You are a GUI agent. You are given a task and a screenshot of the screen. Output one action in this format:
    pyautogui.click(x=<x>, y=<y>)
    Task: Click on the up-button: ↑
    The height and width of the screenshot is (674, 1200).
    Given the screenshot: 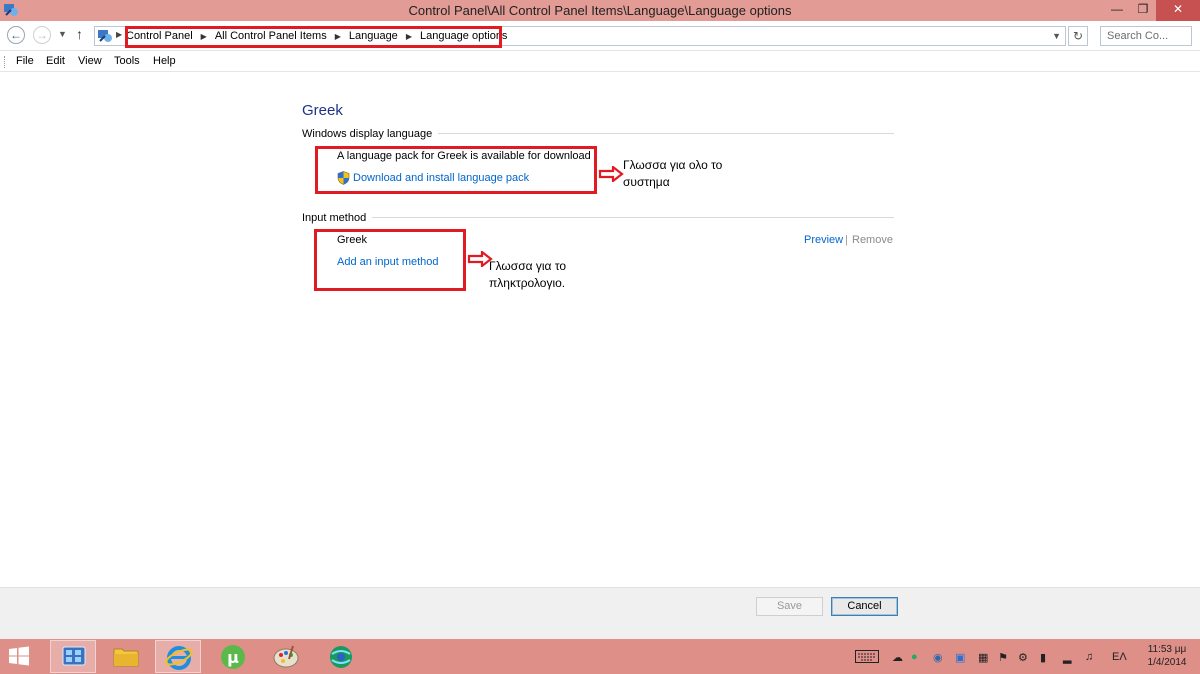 What is the action you would take?
    pyautogui.click(x=79, y=34)
    